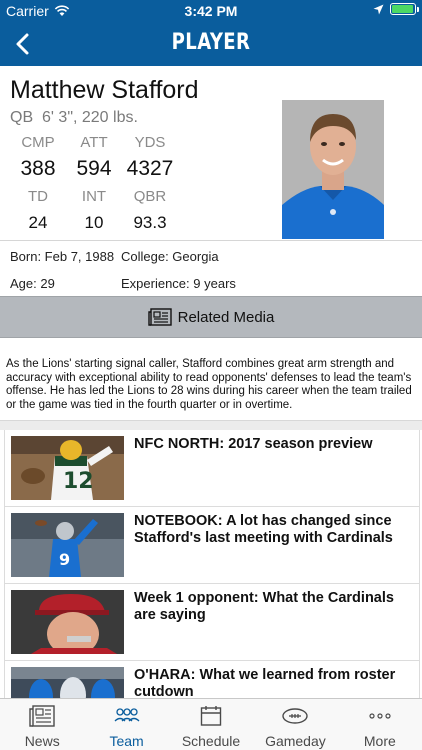 Image resolution: width=422 pixels, height=750 pixels. Describe the element at coordinates (22, 117) in the screenshot. I see `player-position: QB` at that location.